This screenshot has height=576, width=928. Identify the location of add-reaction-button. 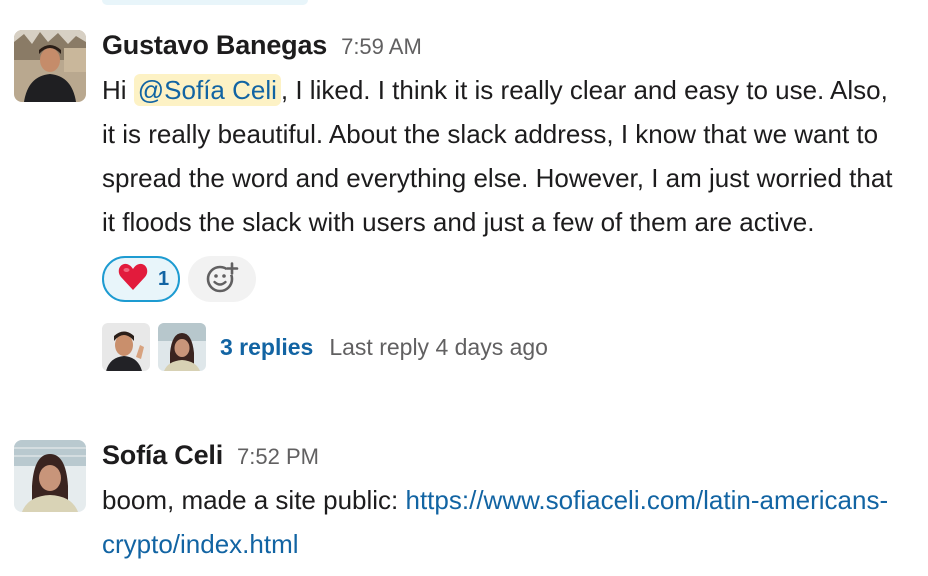
(222, 279).